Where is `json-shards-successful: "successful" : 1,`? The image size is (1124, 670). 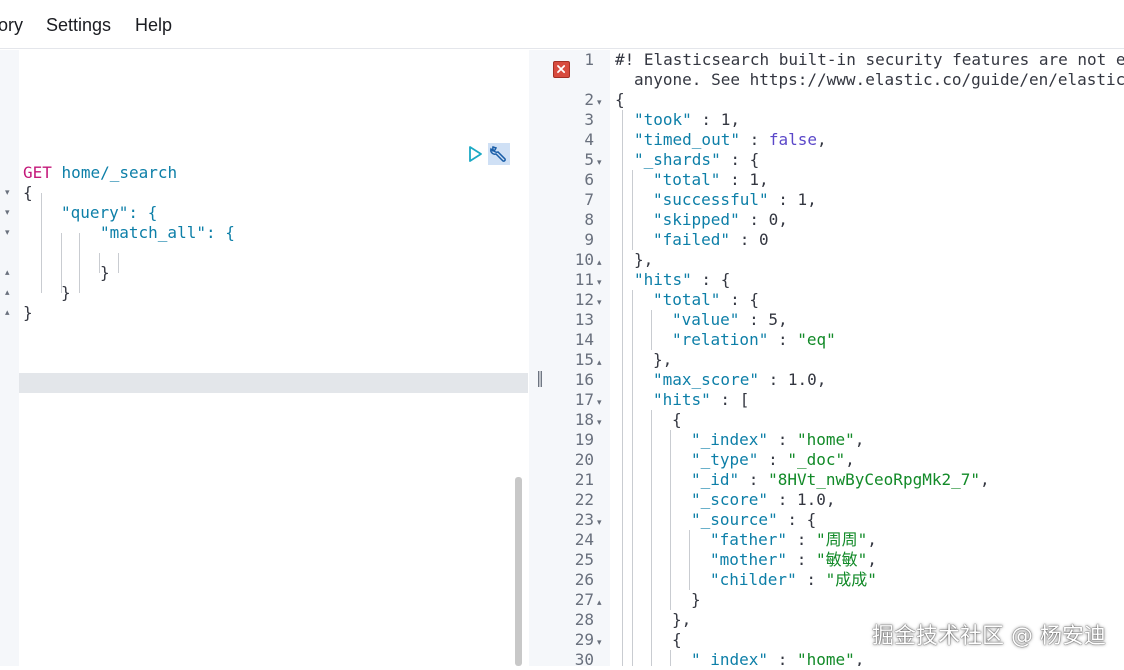
json-shards-successful: "successful" : 1, is located at coordinates (735, 199).